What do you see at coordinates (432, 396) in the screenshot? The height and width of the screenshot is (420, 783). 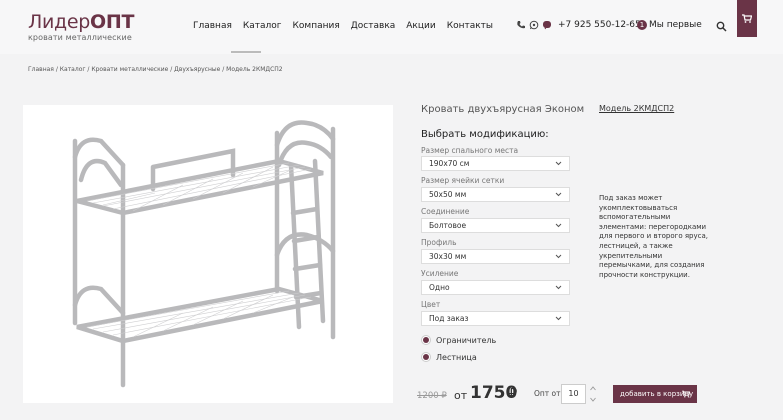 I see `old-price: 1200 ₽` at bounding box center [432, 396].